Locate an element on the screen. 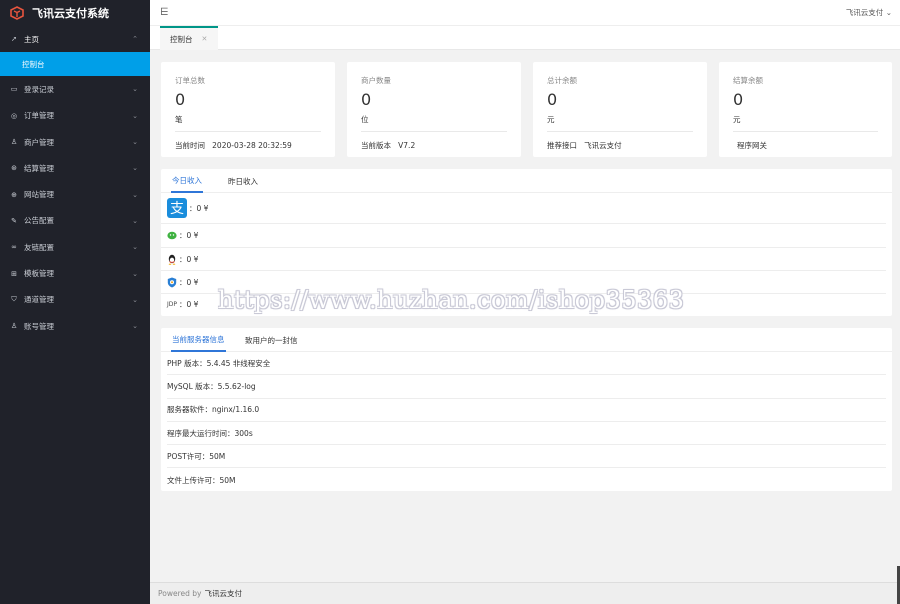  tab-letter-to-users: 致用户的一封信 is located at coordinates (271, 340).